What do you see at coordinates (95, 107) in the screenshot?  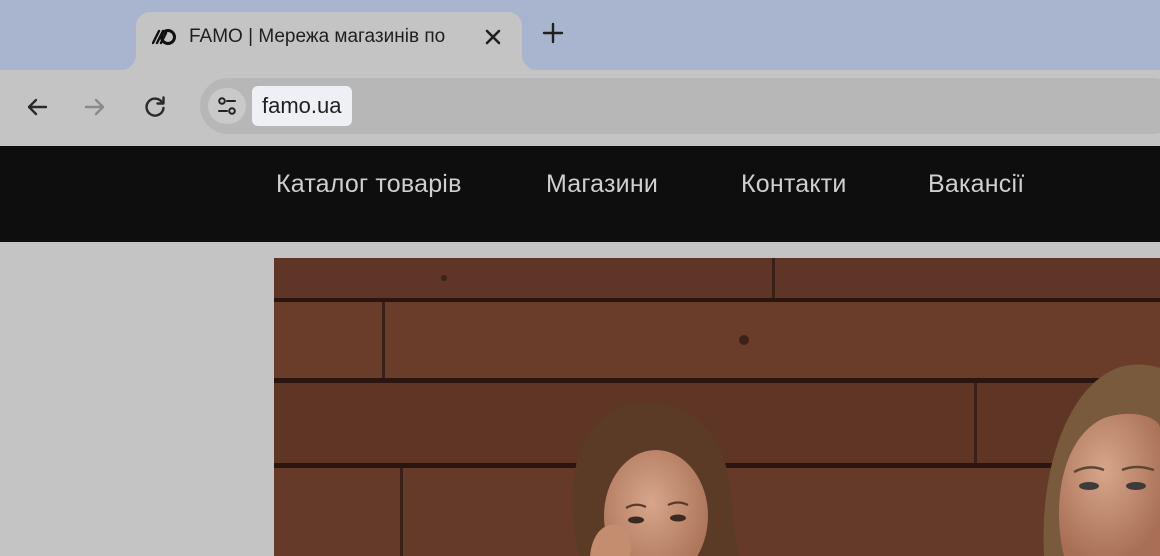 I see `arrow-right-icon` at bounding box center [95, 107].